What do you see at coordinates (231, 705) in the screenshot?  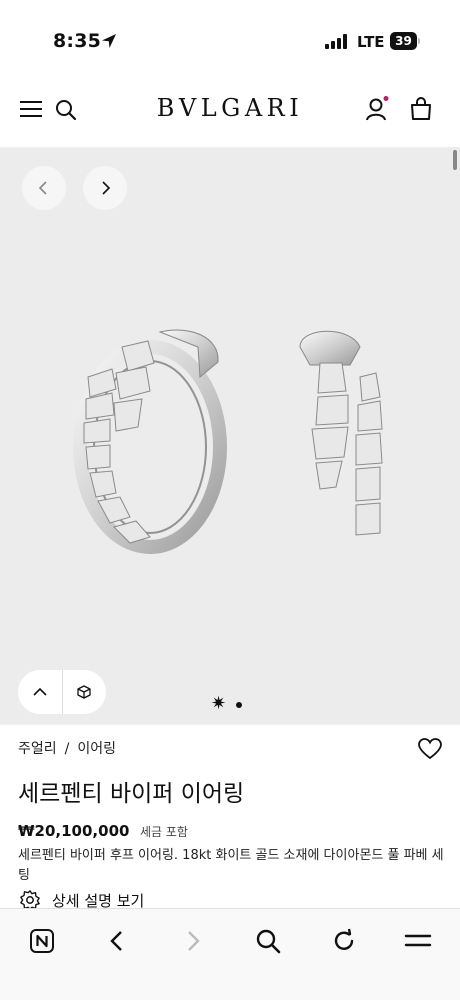 I see `carousel-indicator: ✷` at bounding box center [231, 705].